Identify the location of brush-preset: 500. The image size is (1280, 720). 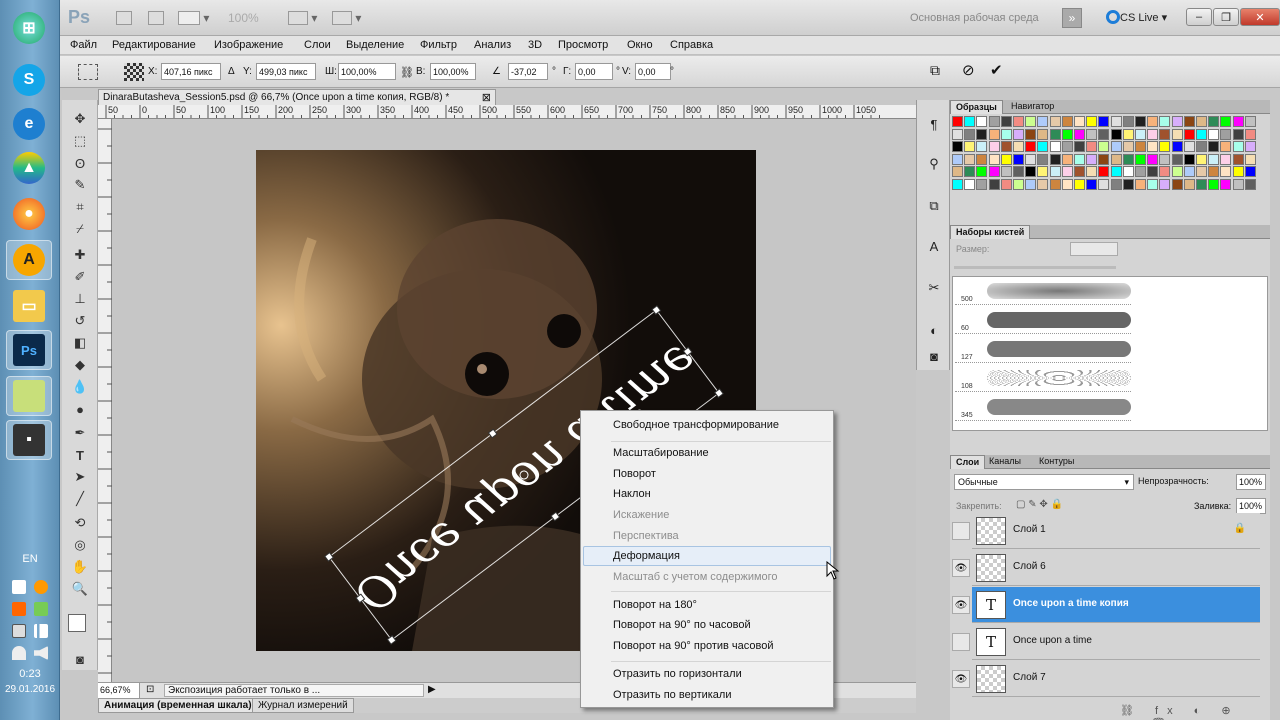
(1043, 291).